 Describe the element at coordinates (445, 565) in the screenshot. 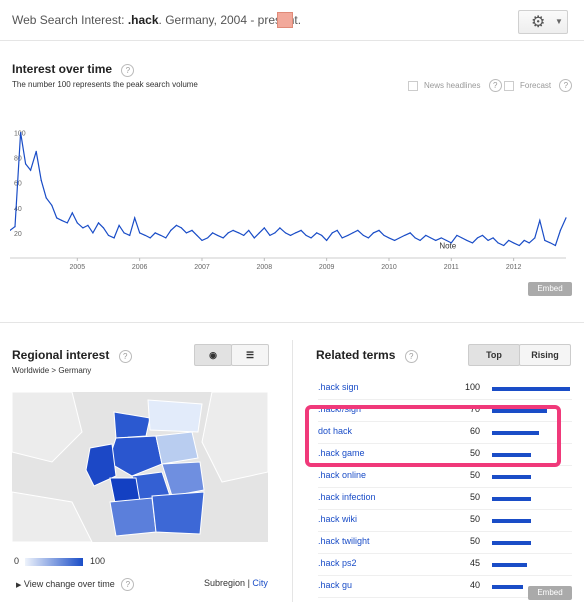

I see `related-term-row: .hack ps2 45` at that location.